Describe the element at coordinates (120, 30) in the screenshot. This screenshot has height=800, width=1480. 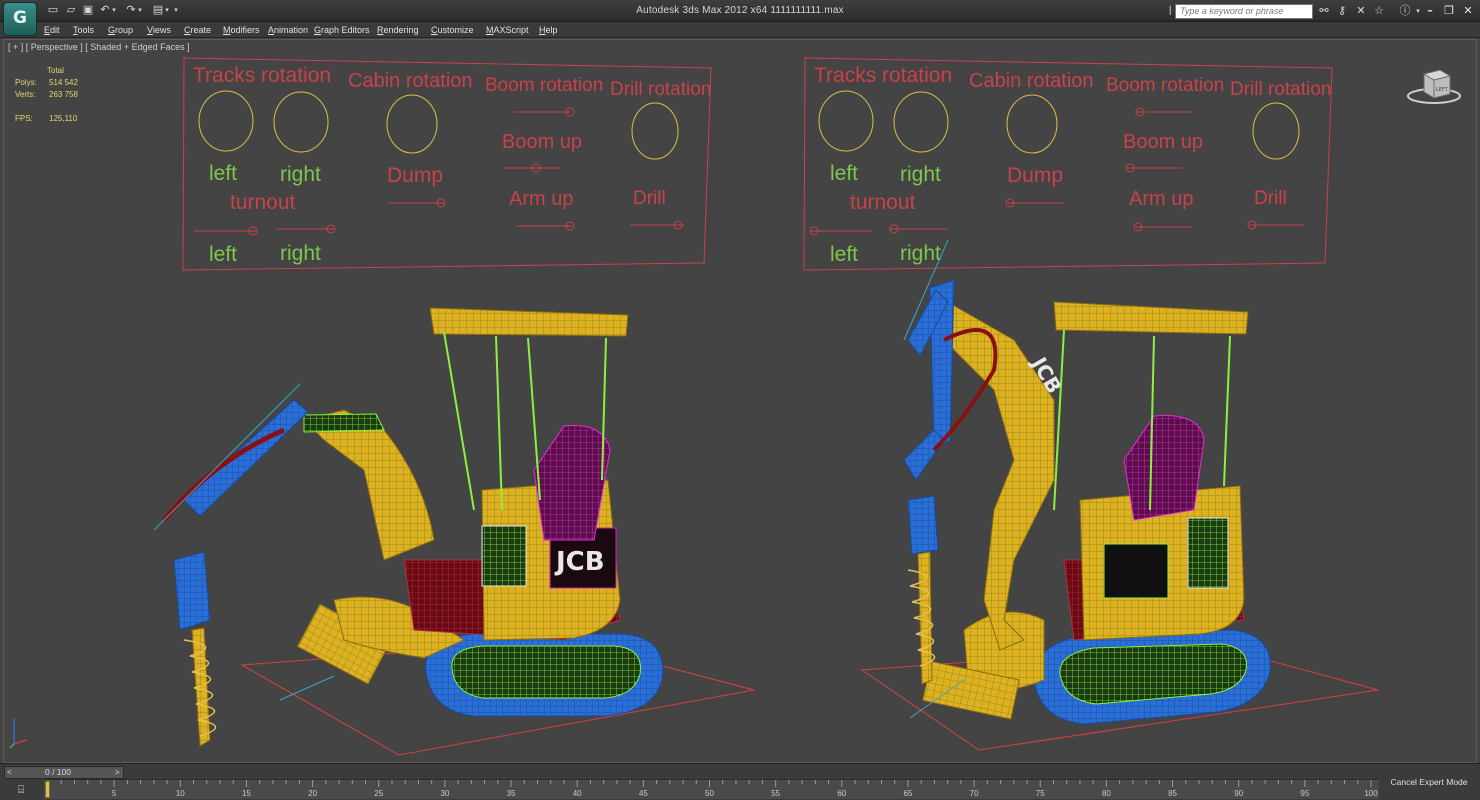
I see `menu-group: Group` at that location.